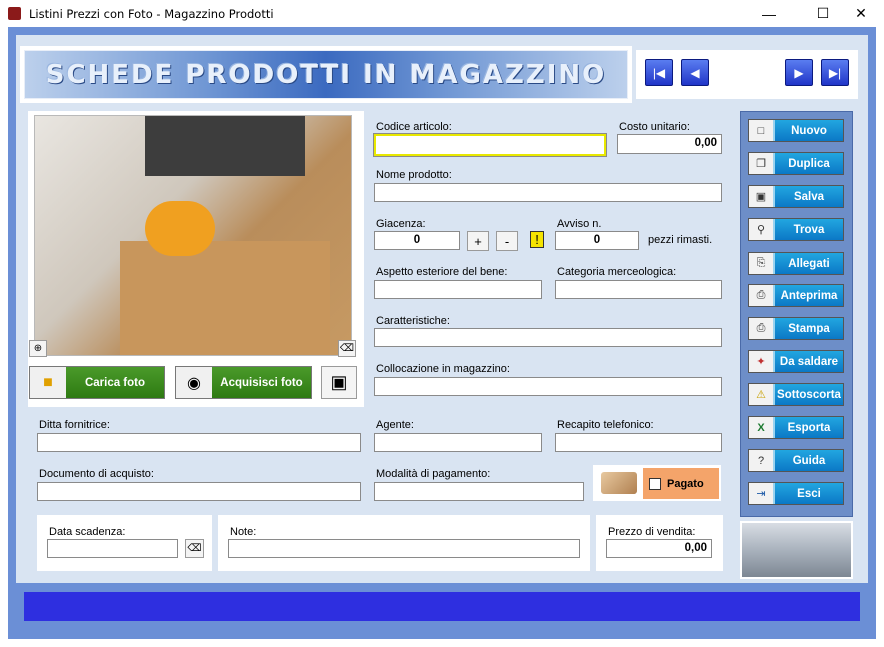 This screenshot has height=647, width=884. Describe the element at coordinates (597, 240) in the screenshot. I see `avviso-input: 0` at that location.